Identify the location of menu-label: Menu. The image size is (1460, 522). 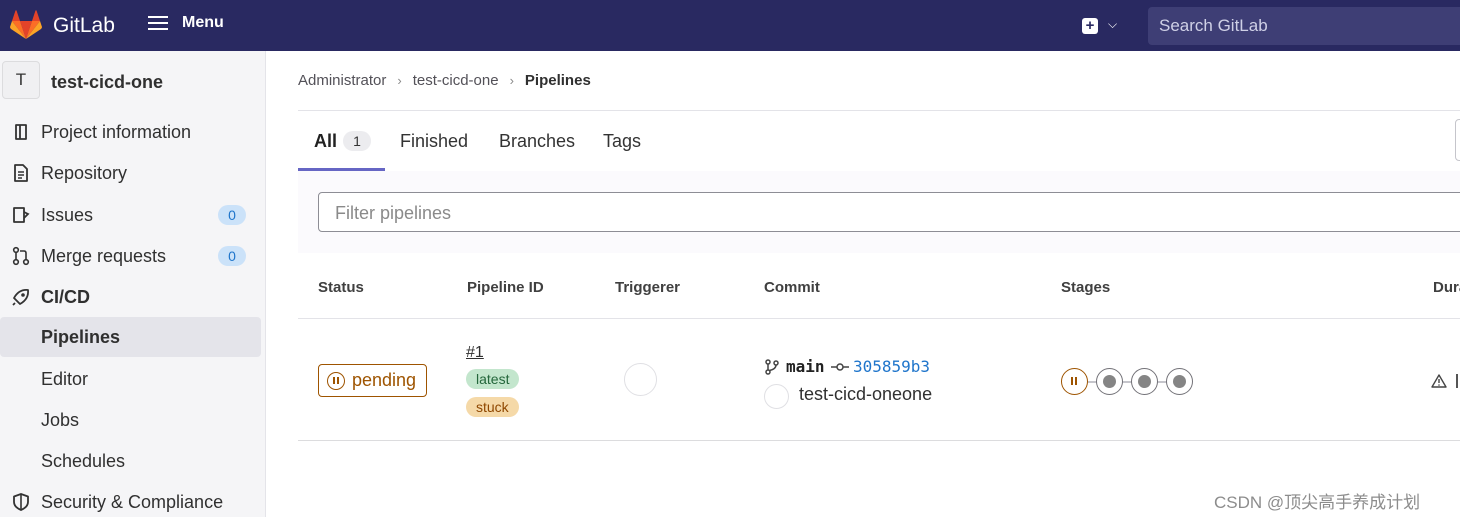
(203, 22).